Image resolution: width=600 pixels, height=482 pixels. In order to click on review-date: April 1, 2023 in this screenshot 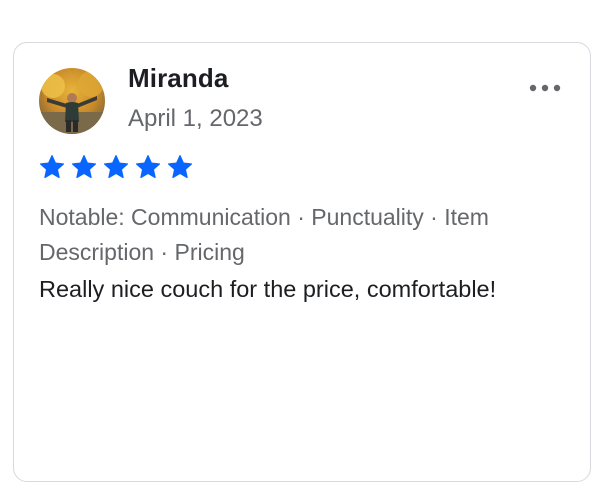, I will do `click(195, 118)`.